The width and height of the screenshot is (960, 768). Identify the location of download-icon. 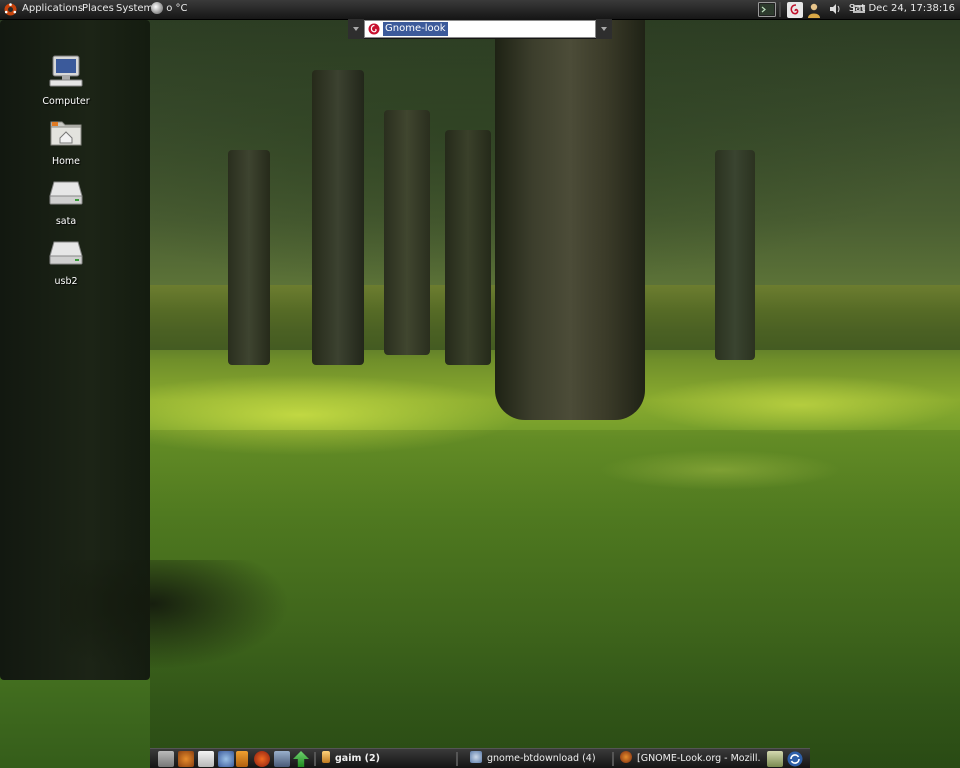
(476, 757).